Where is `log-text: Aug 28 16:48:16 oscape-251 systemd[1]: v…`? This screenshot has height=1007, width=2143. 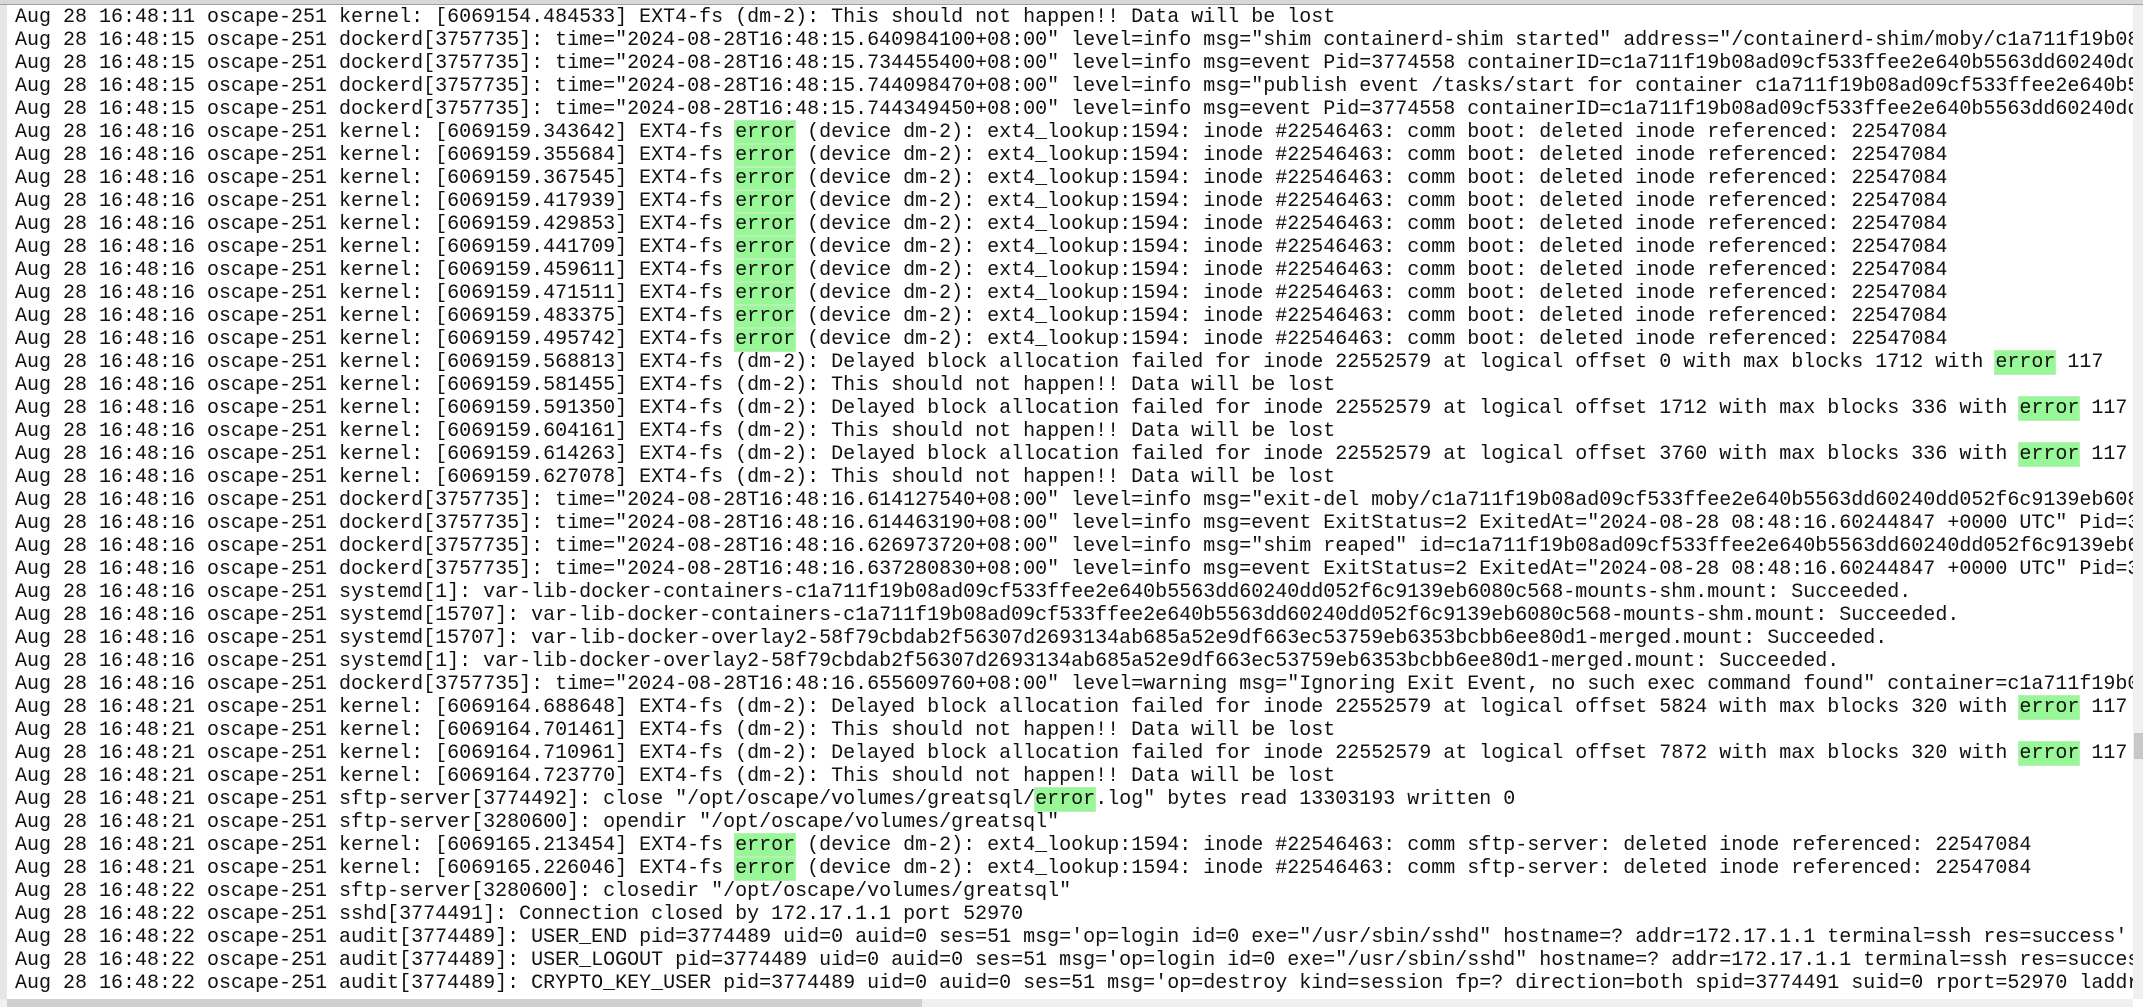 log-text: Aug 28 16:48:16 oscape-251 systemd[1]: v… is located at coordinates (963, 592).